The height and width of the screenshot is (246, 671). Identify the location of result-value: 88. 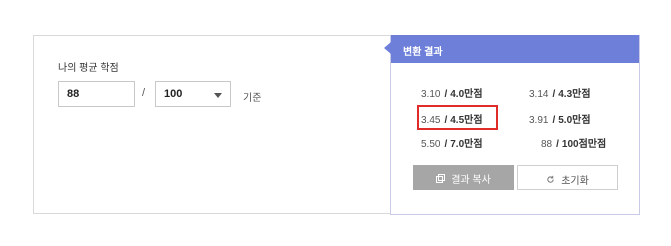
(547, 144).